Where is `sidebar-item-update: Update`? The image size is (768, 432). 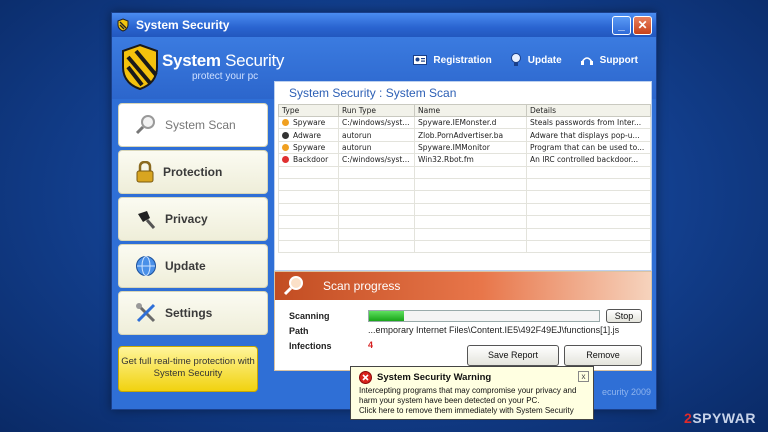
sidebar-item-update: Update is located at coordinates (193, 266).